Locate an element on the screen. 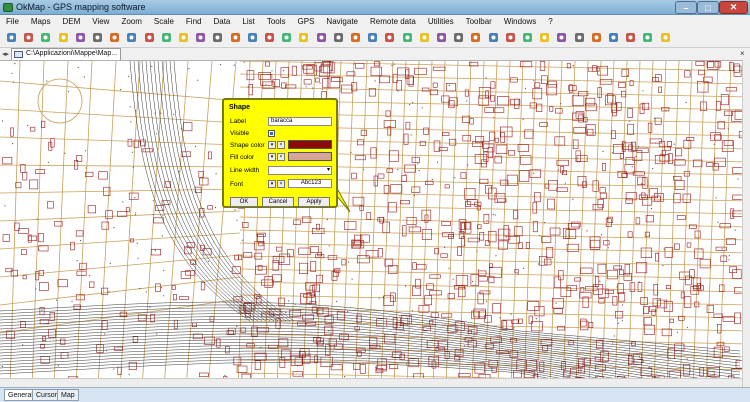  undo-icon is located at coordinates (28, 37).